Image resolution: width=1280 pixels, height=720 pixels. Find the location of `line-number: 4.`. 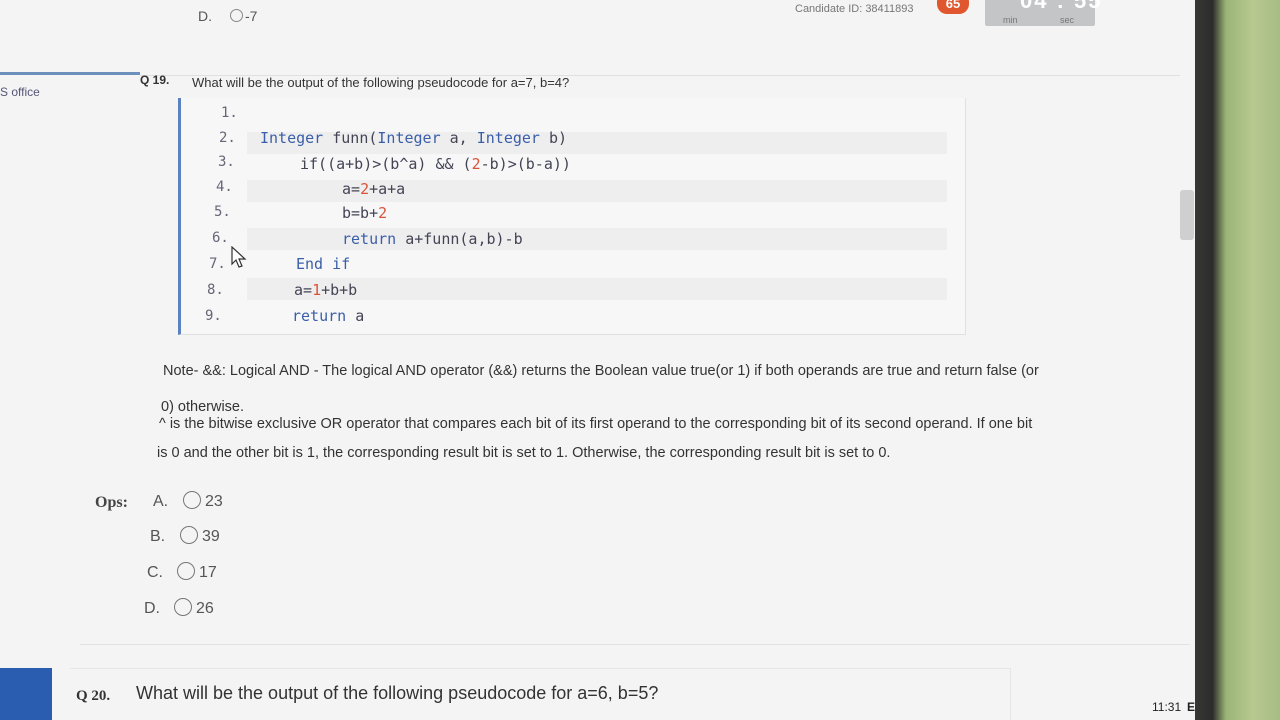

line-number: 4. is located at coordinates (224, 187).